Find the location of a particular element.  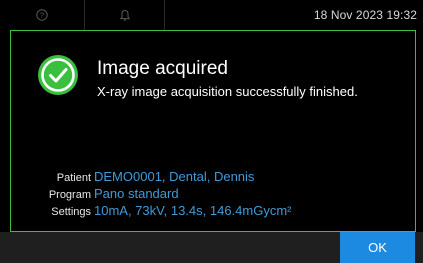

detail-label: Settings is located at coordinates (71, 212).